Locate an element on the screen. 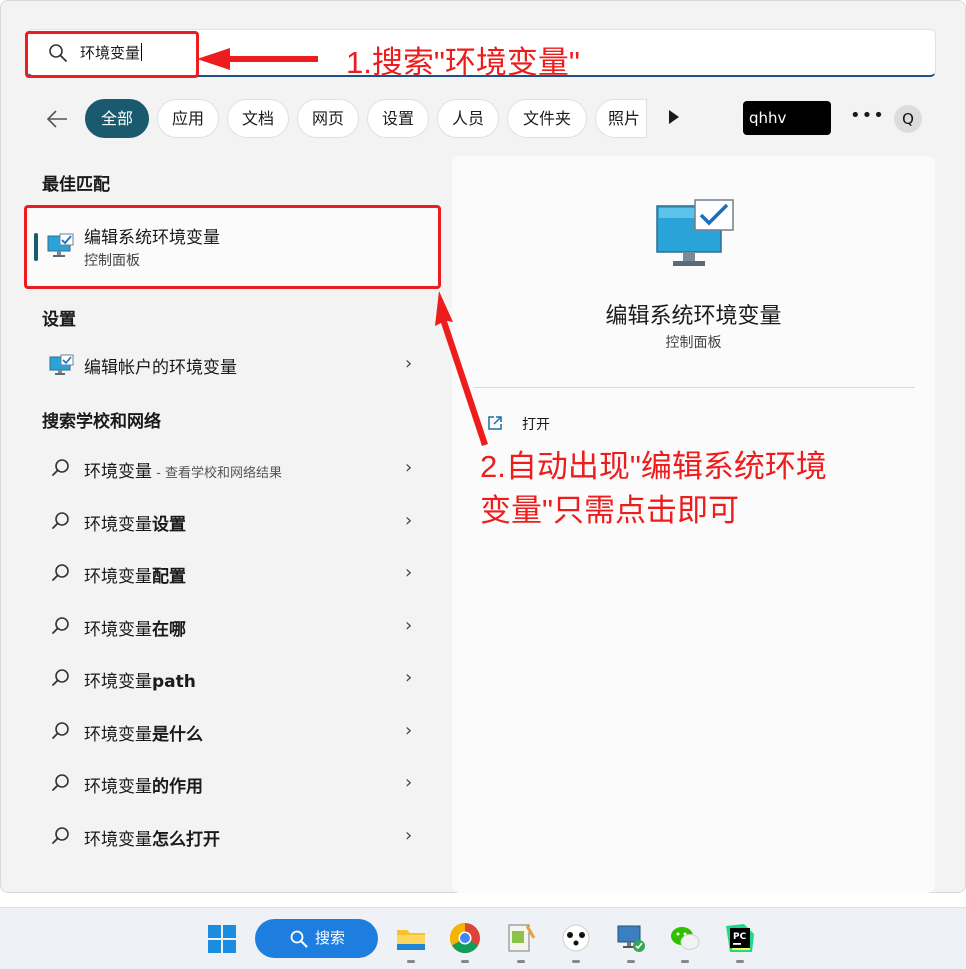 The width and height of the screenshot is (966, 969). search-icon is located at coordinates (299, 939).